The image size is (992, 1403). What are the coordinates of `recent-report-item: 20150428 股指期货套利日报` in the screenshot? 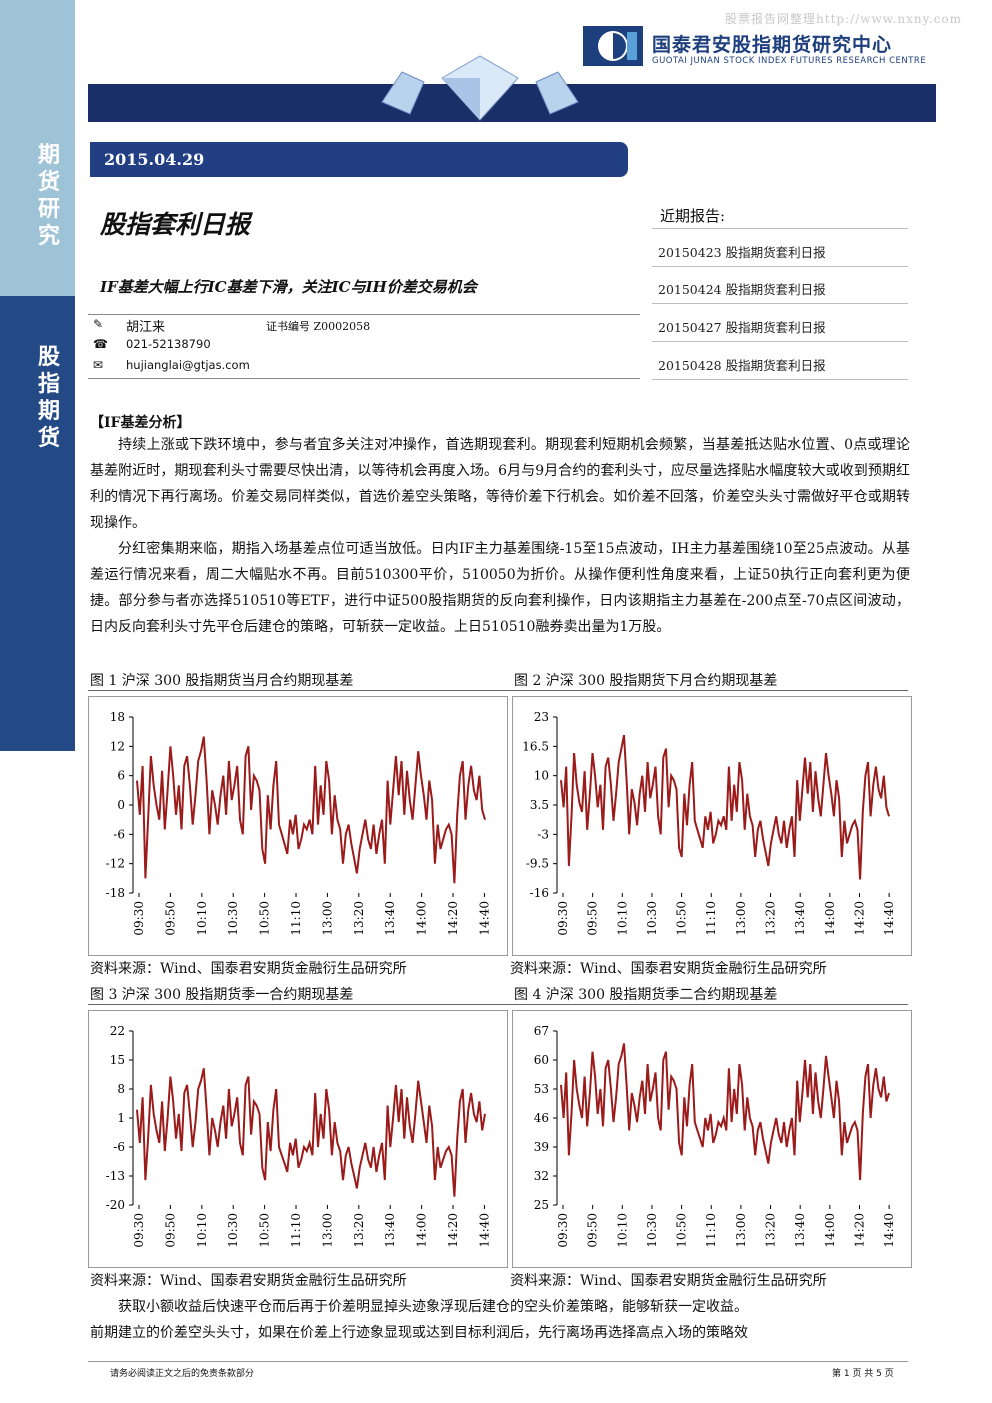 It's located at (742, 364).